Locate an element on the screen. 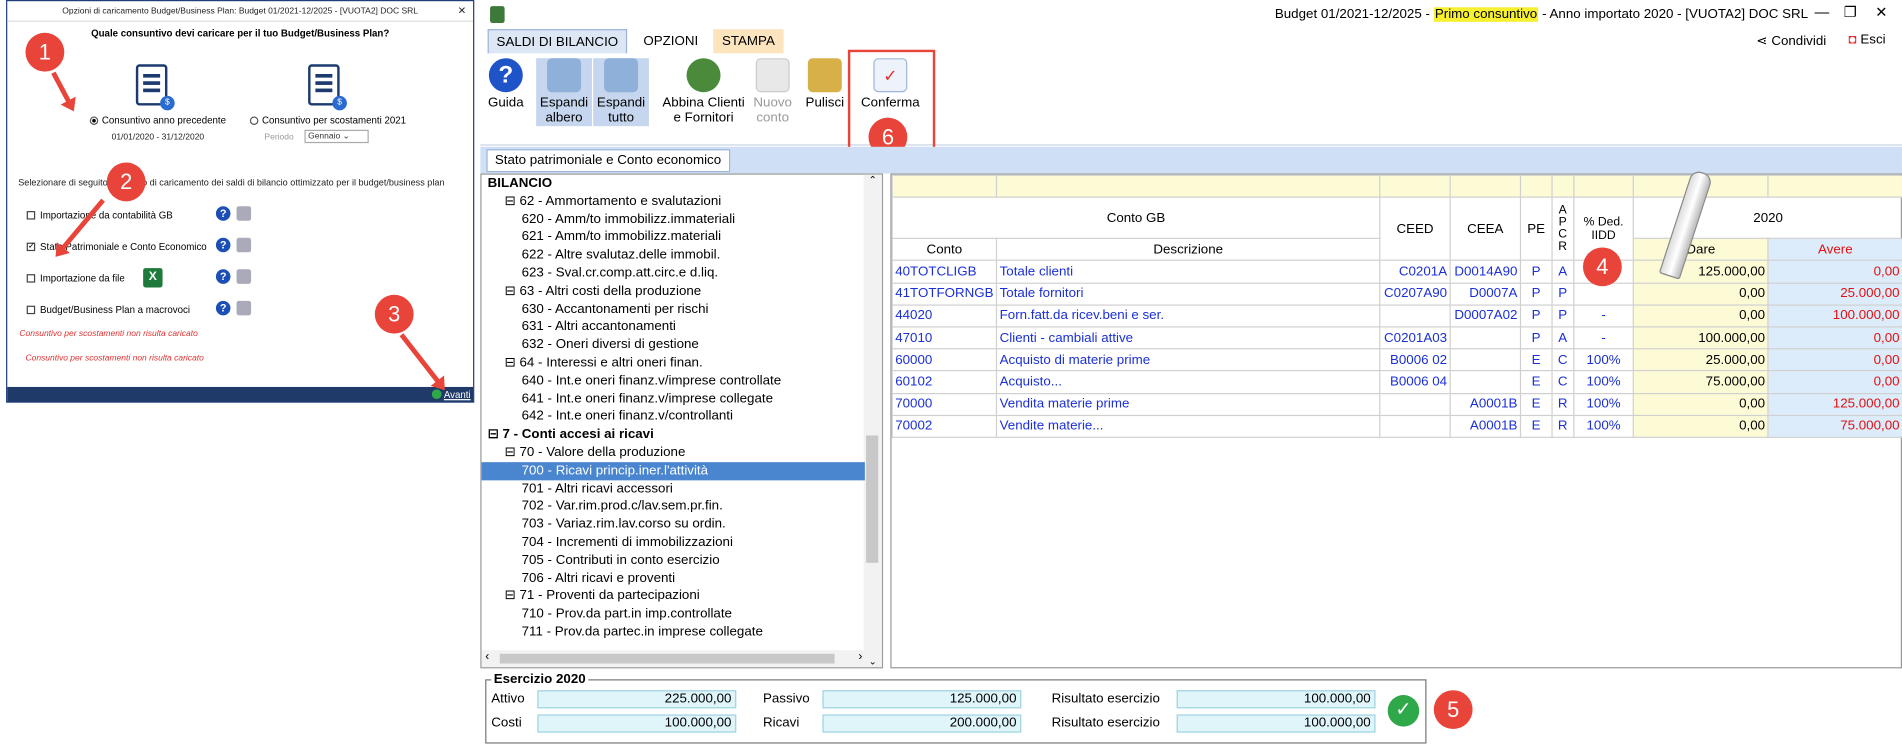 The image size is (1902, 746). tab-saldi-di-bilancio: SALDI DI BILANCIO is located at coordinates (557, 41).